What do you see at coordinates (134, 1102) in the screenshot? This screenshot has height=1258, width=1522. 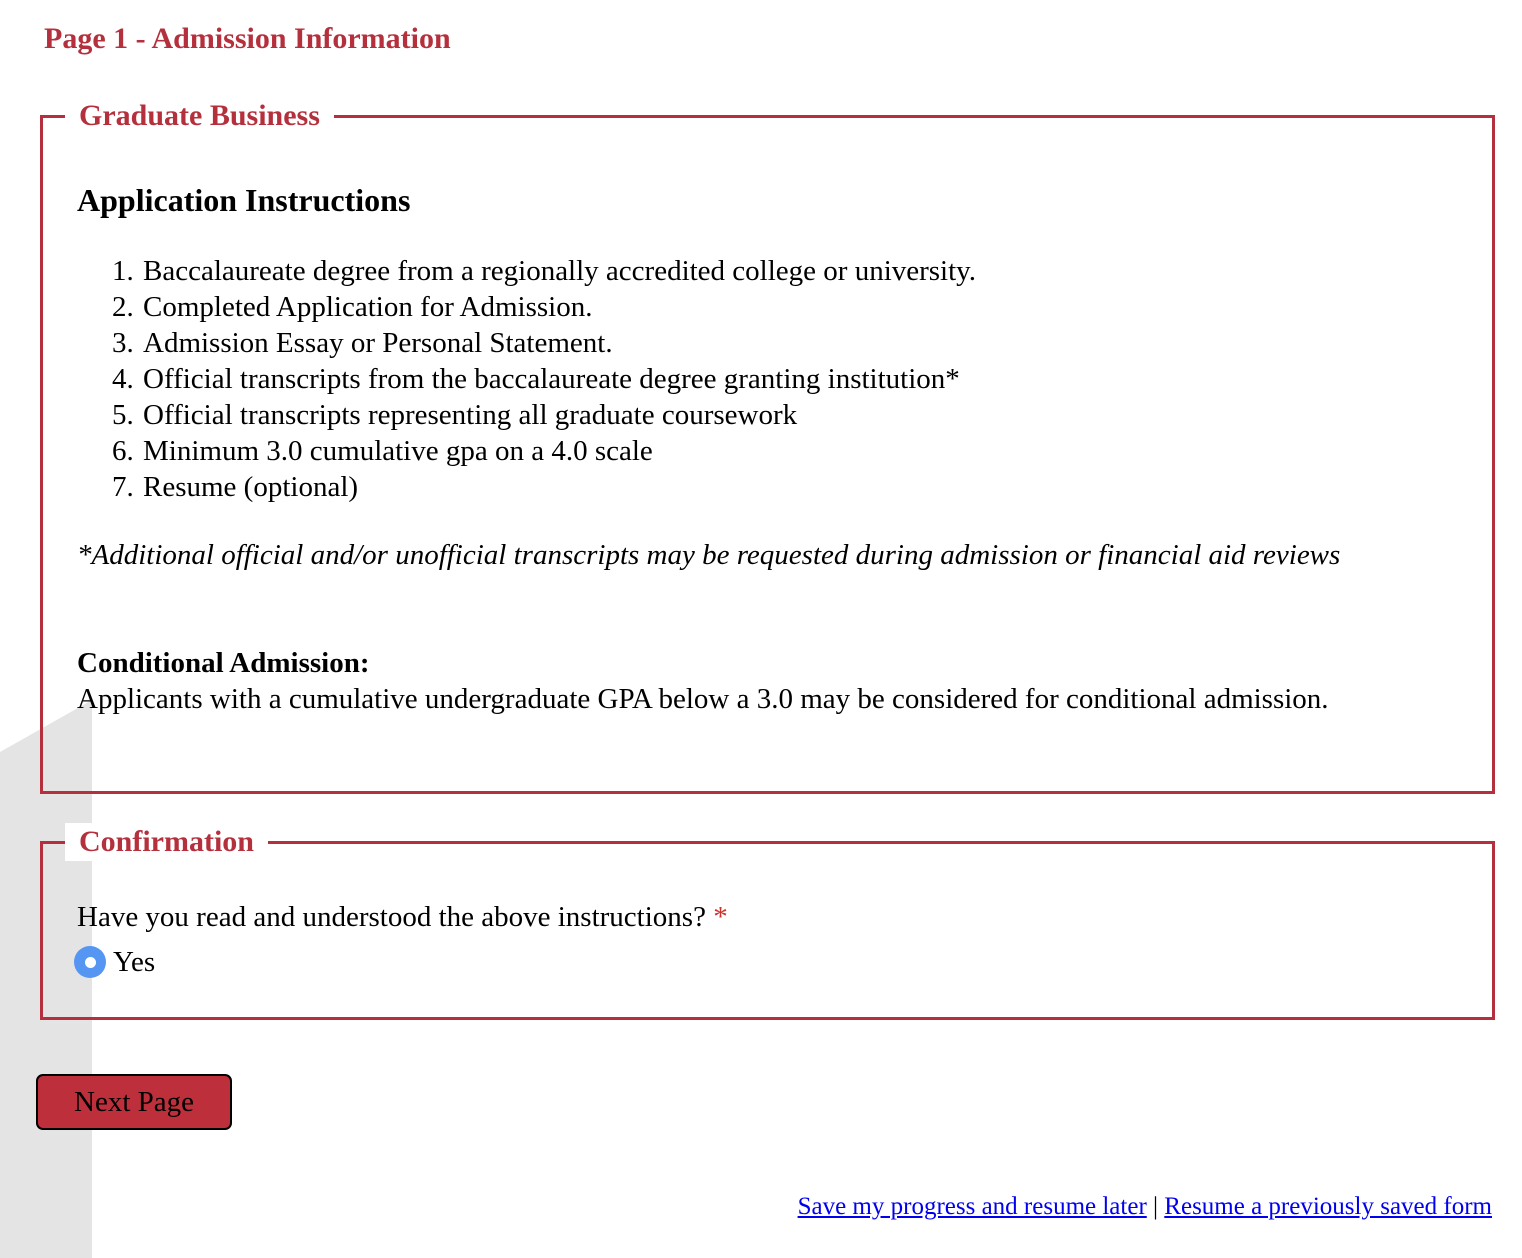 I see `next-page-button: Next Page` at bounding box center [134, 1102].